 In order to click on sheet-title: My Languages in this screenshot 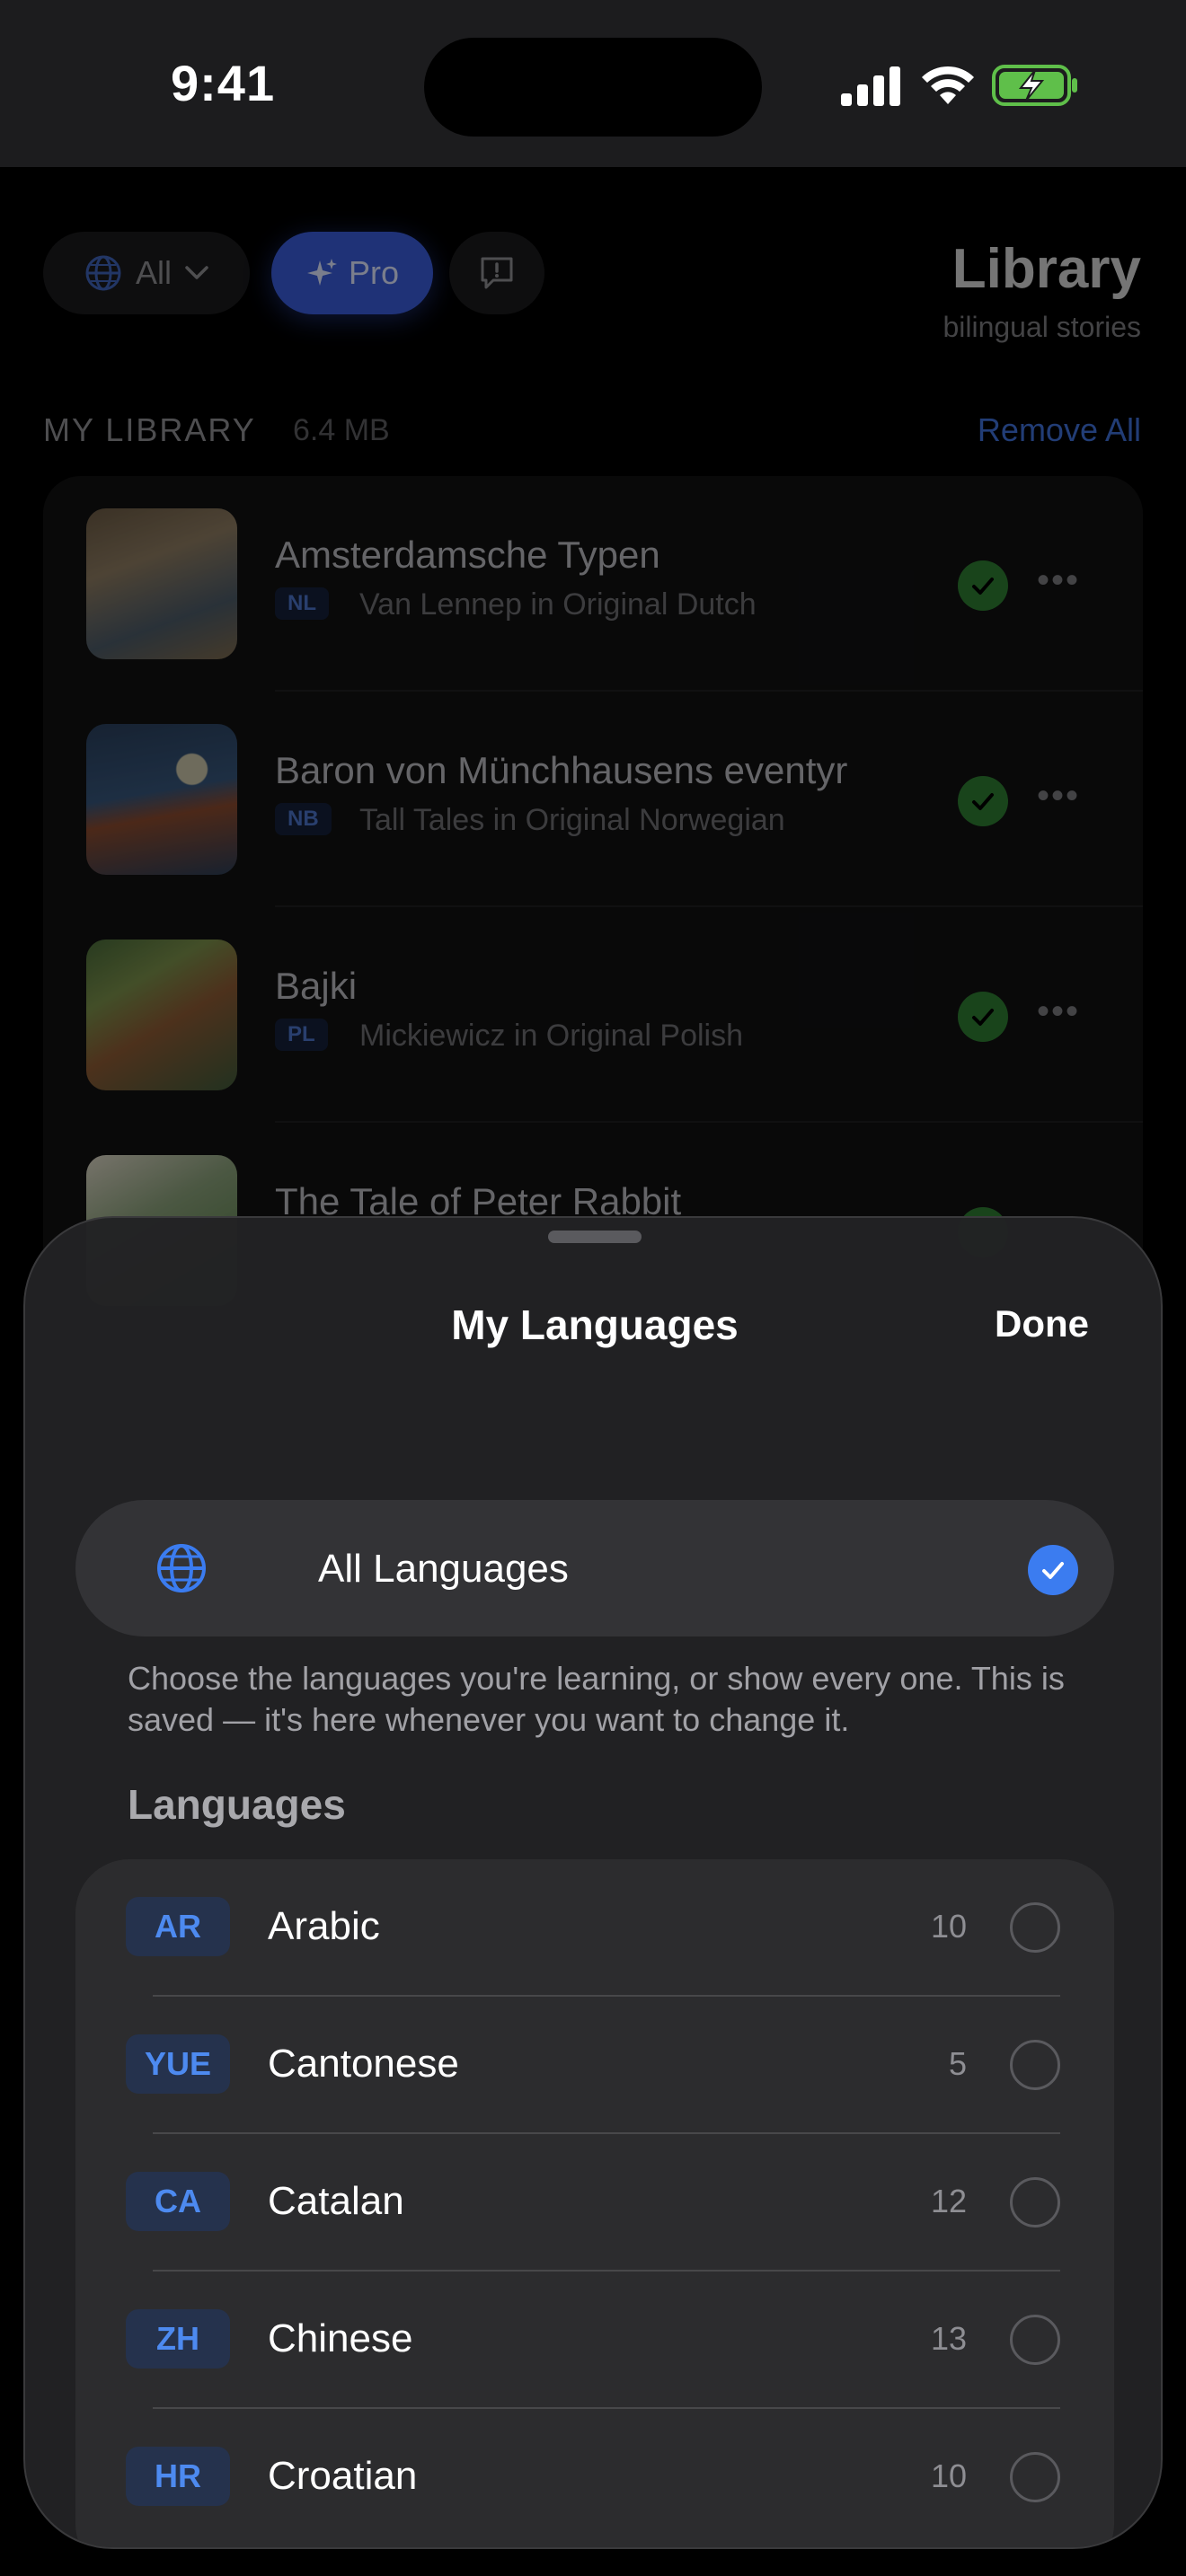, I will do `click(595, 1324)`.